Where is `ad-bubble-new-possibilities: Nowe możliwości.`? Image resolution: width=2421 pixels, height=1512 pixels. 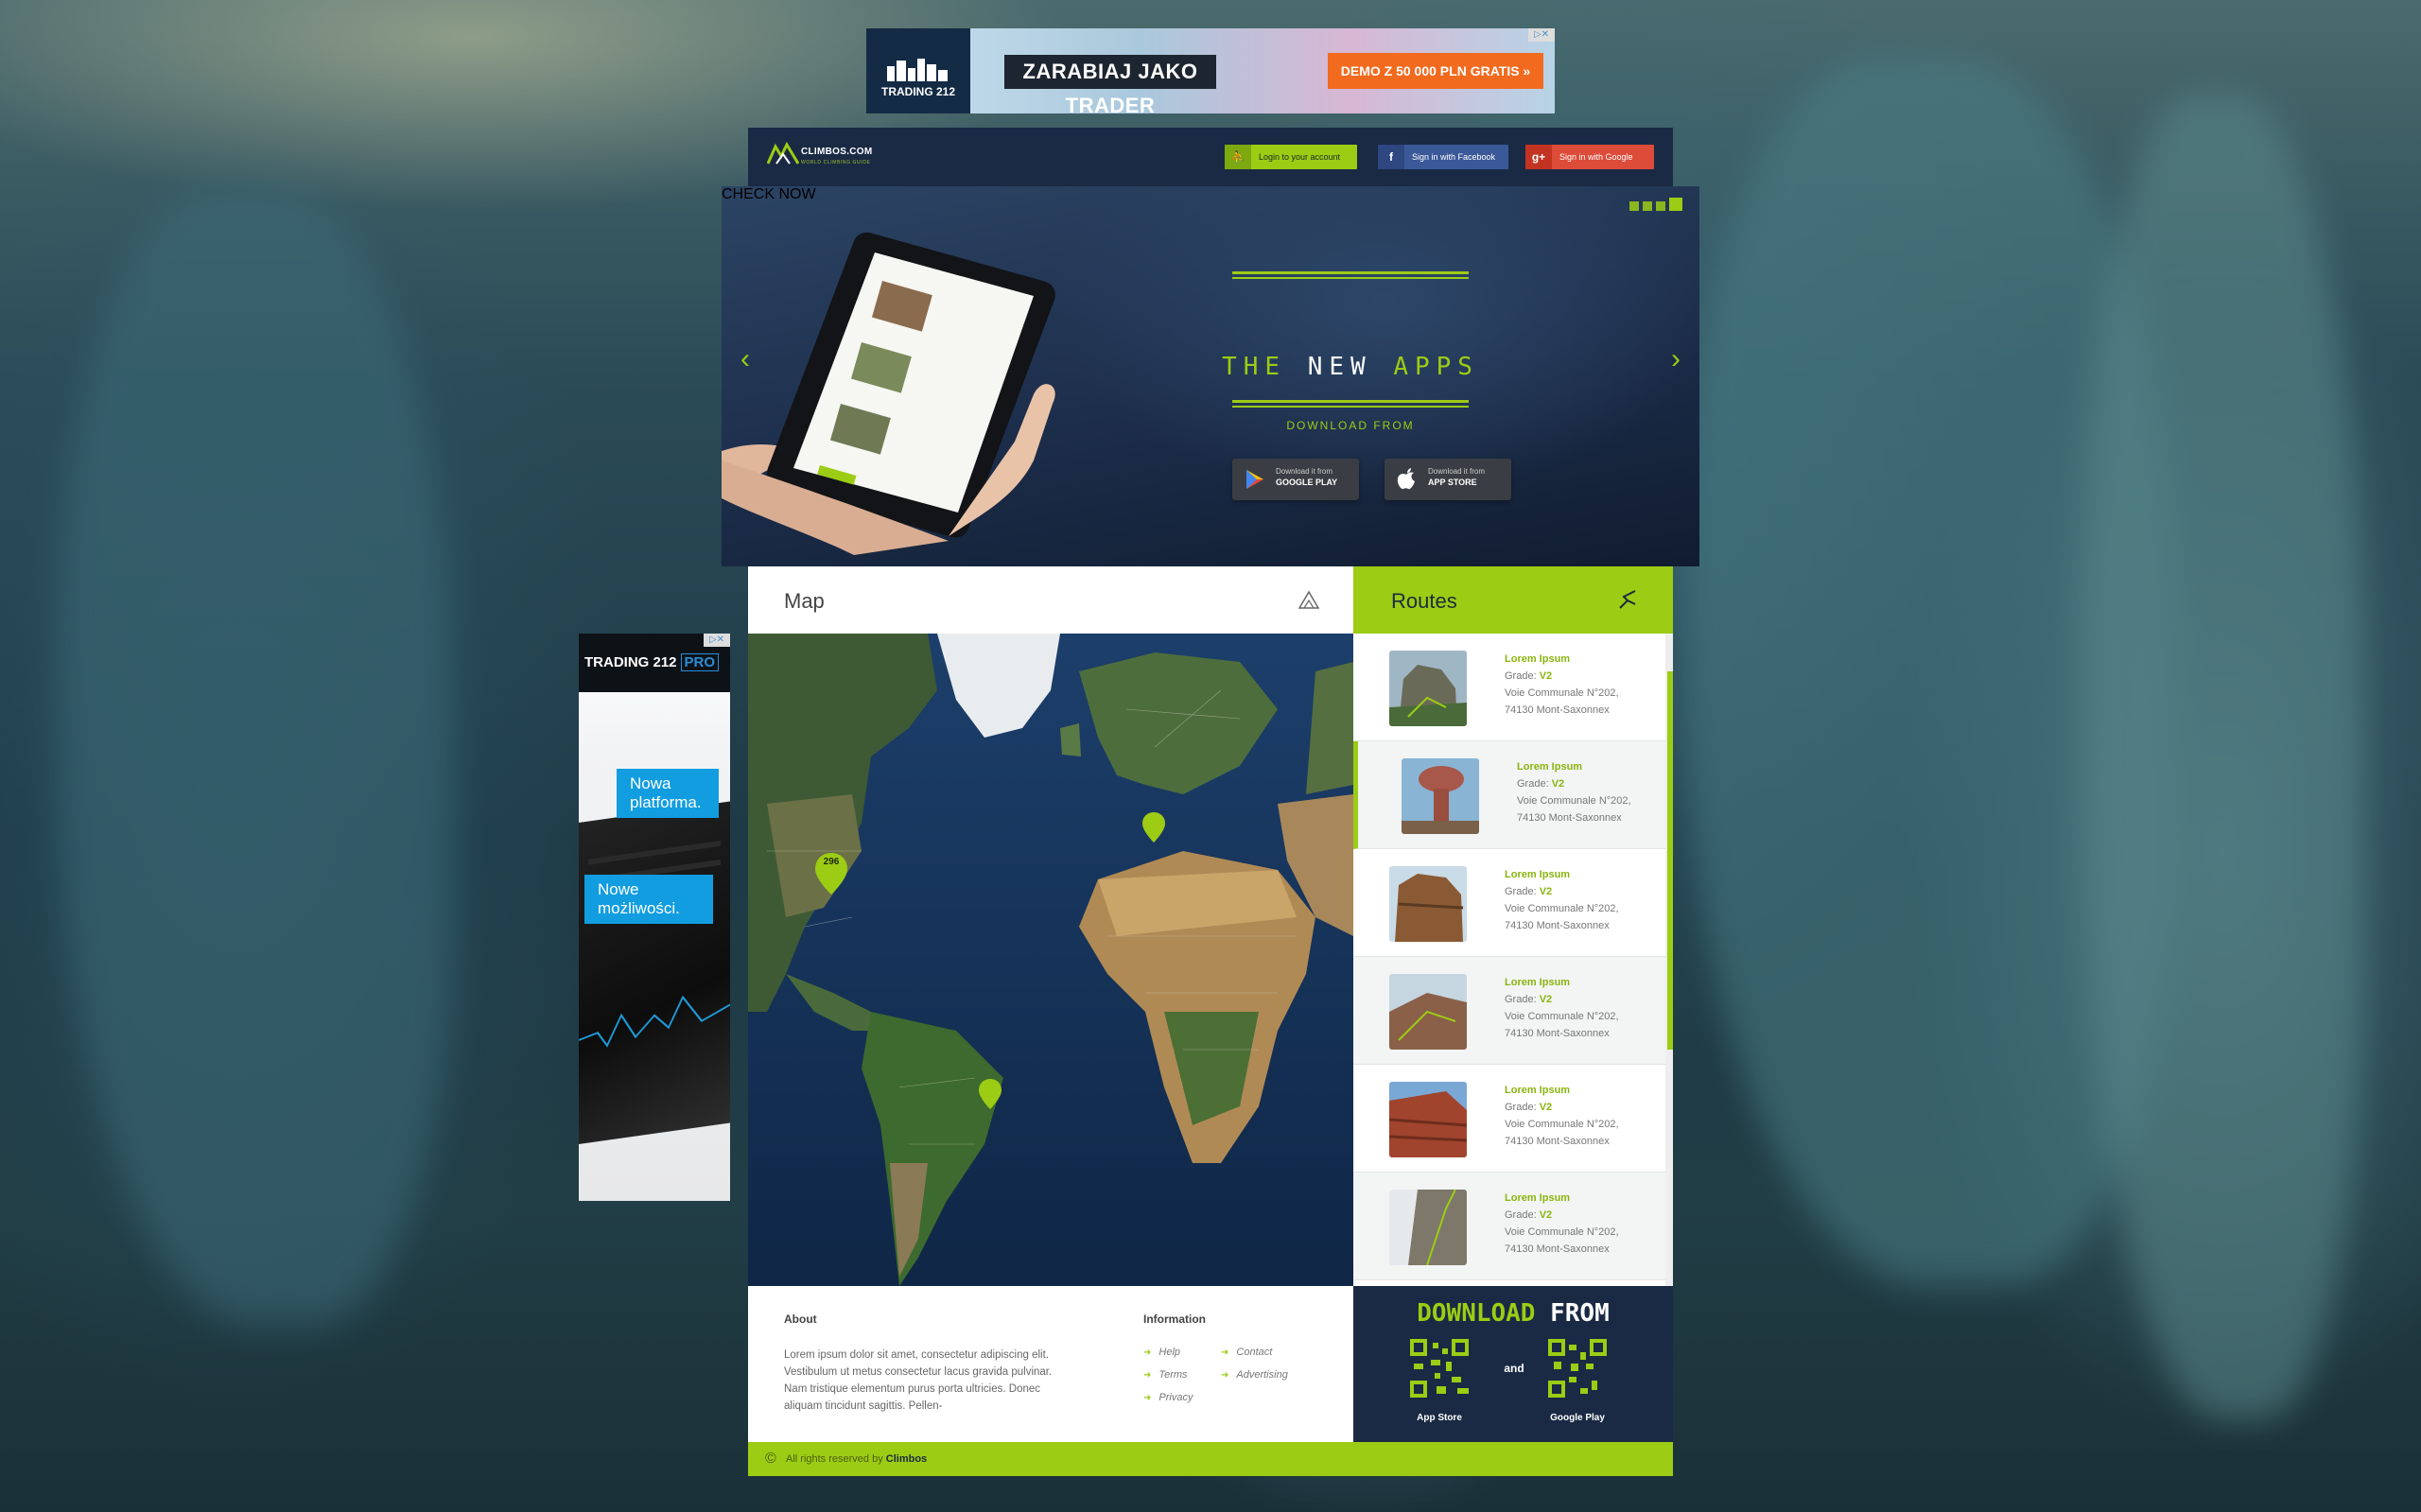 ad-bubble-new-possibilities: Nowe możliwości. is located at coordinates (648, 899).